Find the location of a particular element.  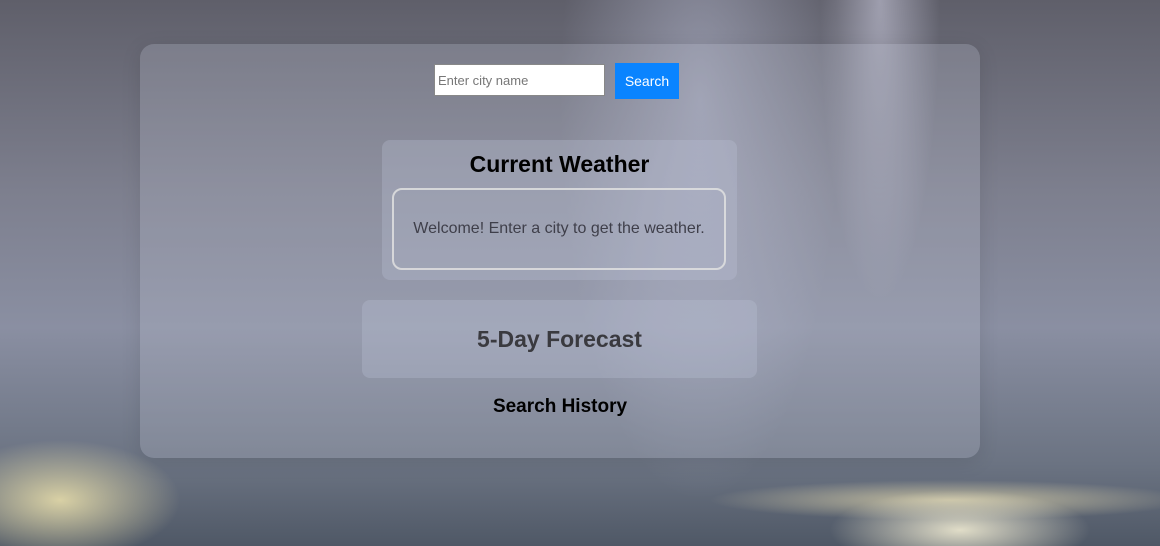

forecast-card: 5-Day Forecast is located at coordinates (559, 339).